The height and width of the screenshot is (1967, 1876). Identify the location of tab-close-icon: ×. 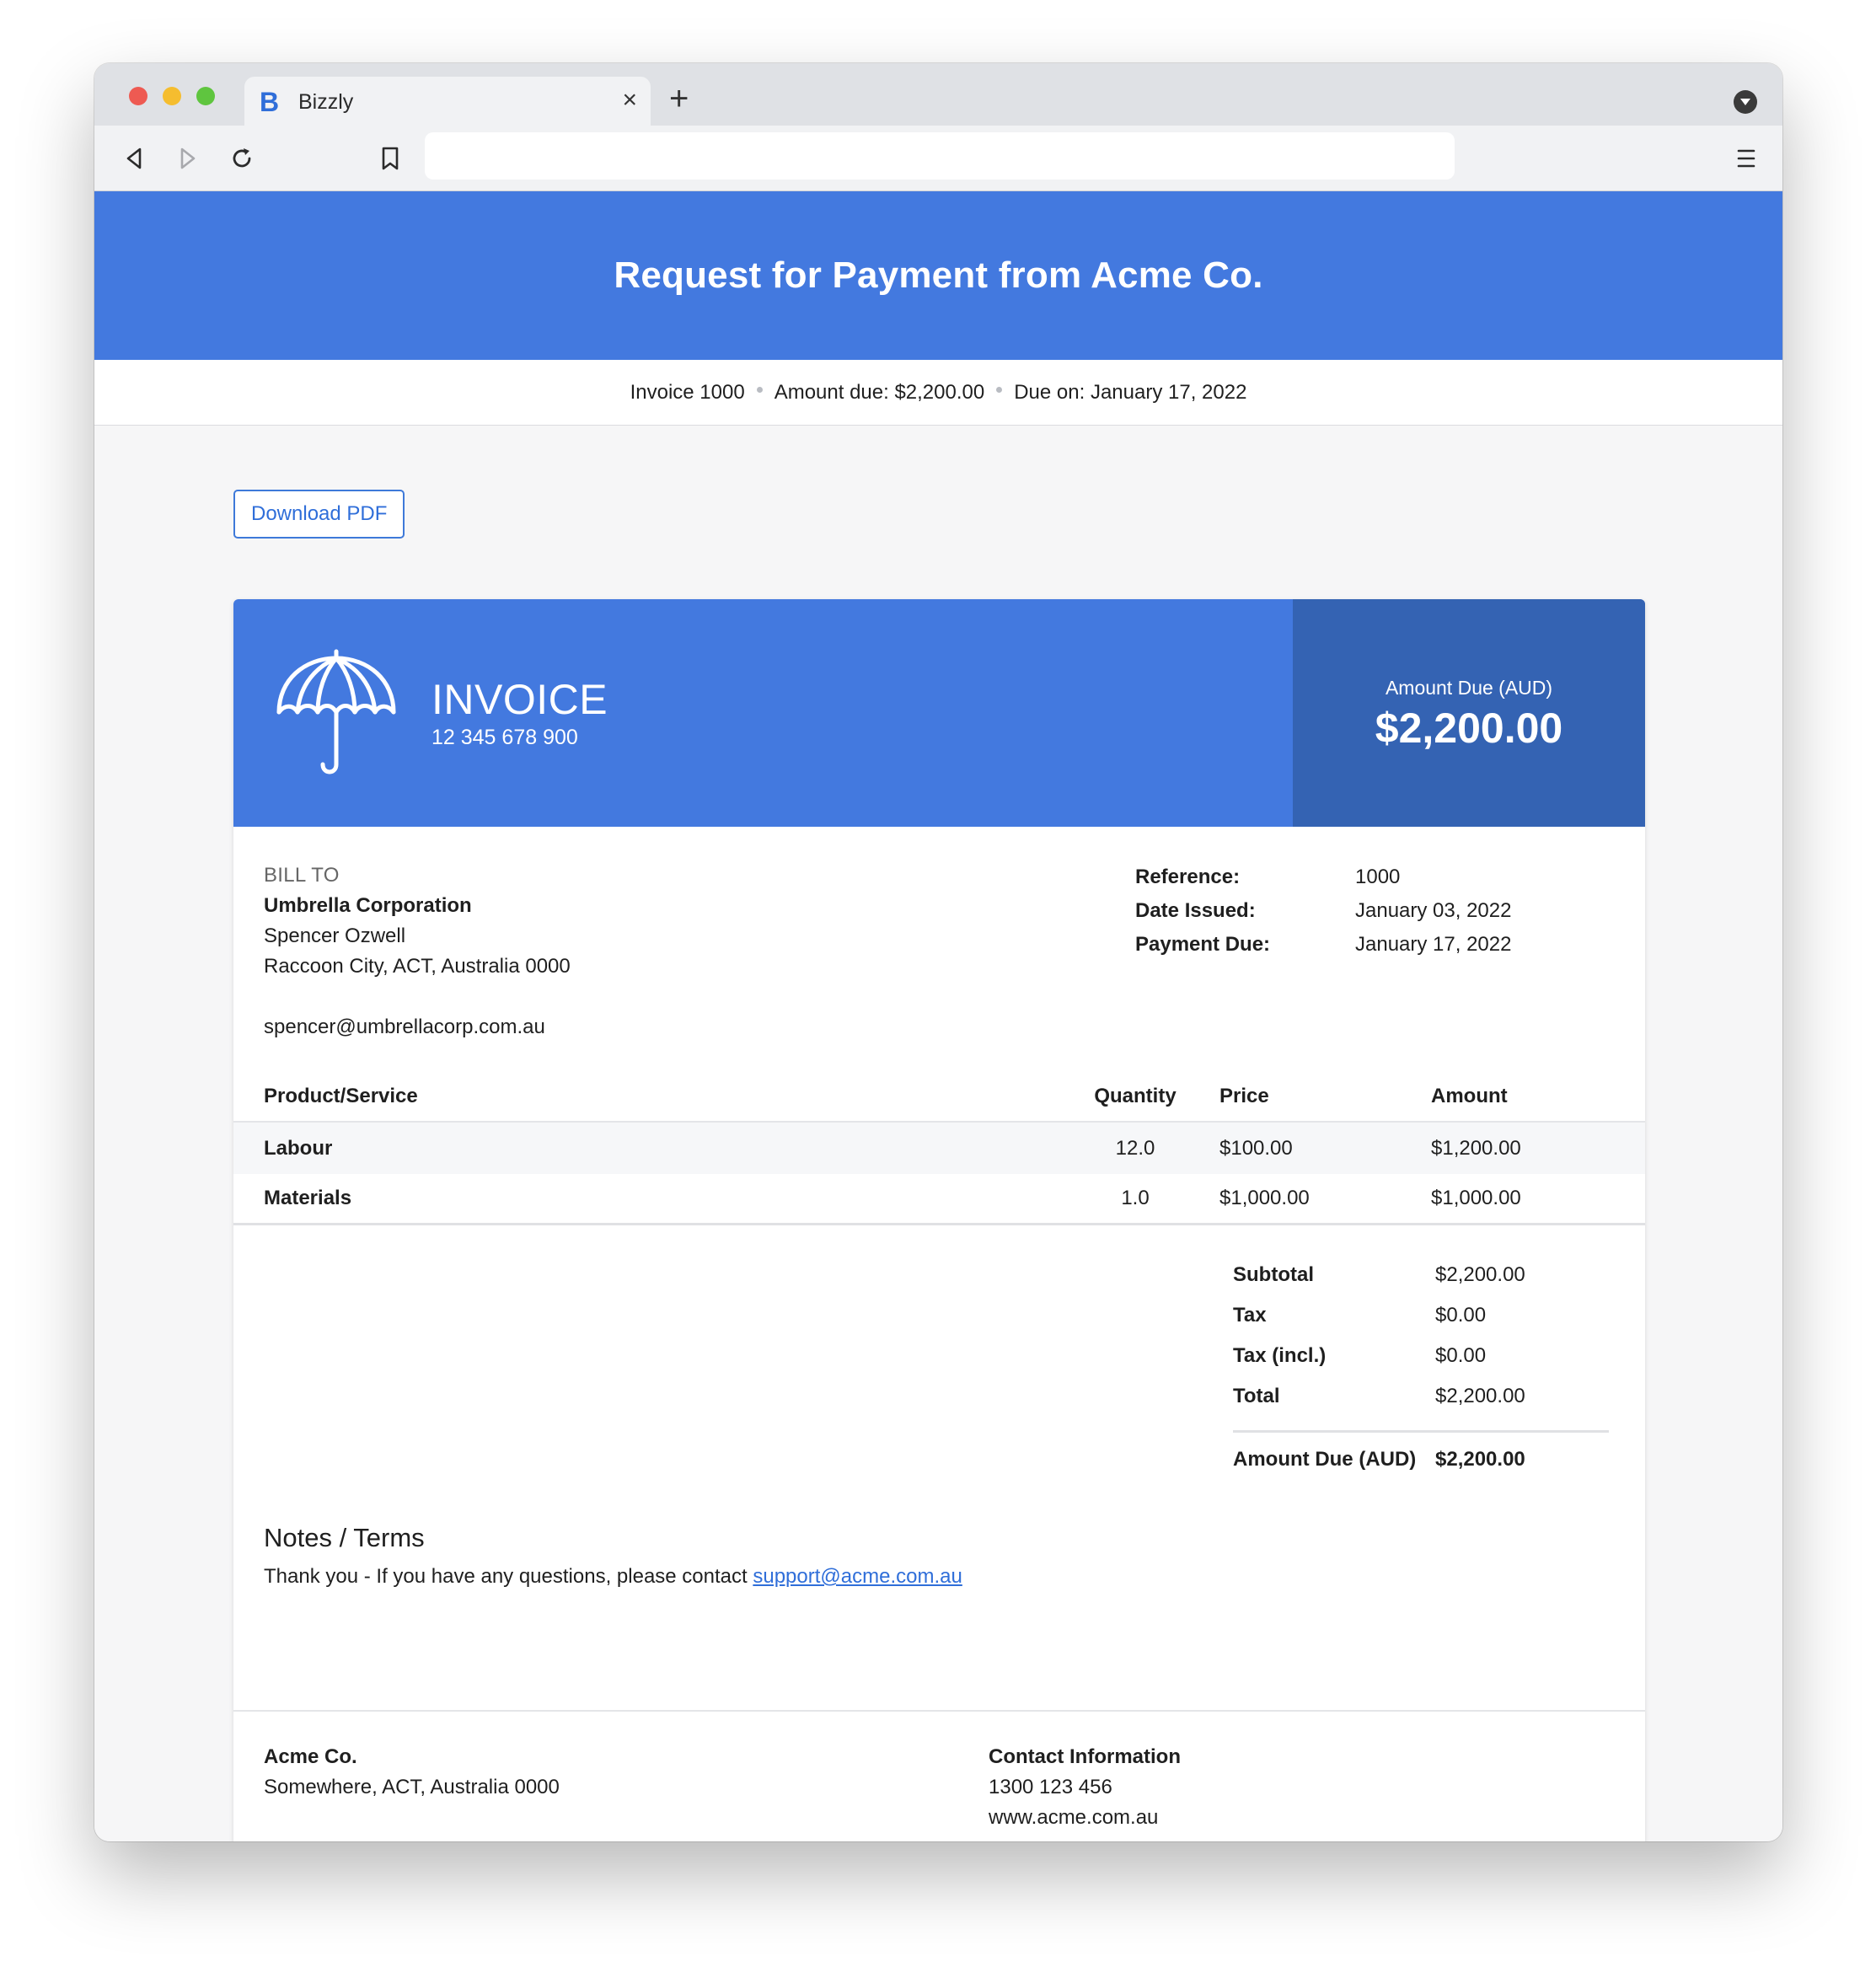
(629, 100).